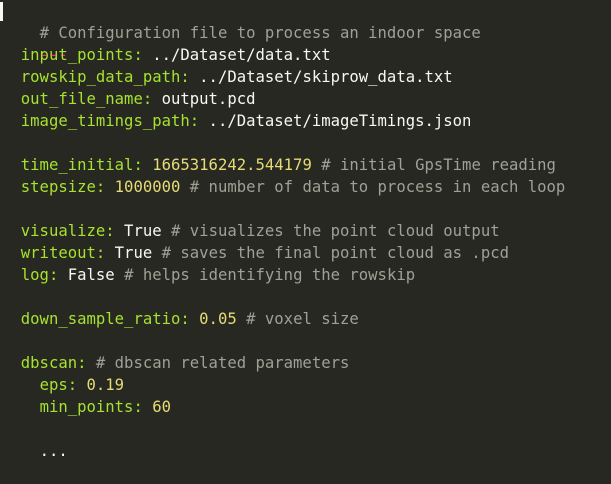  I want to click on key-time-initial: time_initial:, so click(81, 165).